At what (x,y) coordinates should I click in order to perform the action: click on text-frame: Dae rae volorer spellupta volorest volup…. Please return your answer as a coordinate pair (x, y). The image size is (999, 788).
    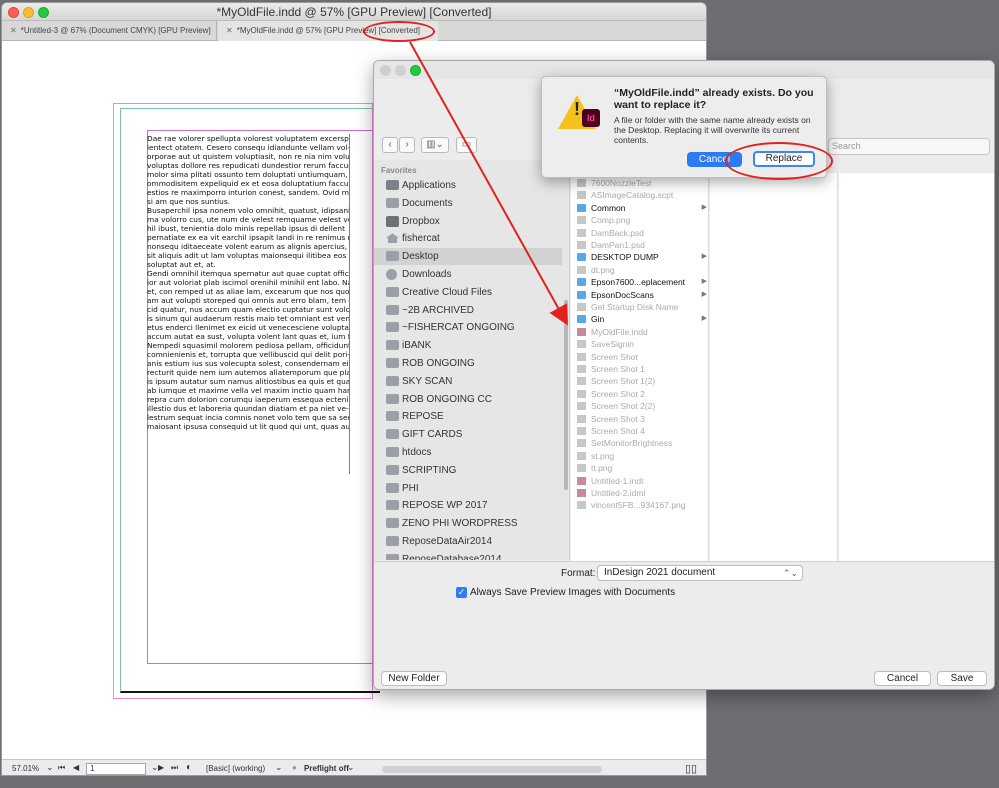
    Looking at the image, I should click on (248, 303).